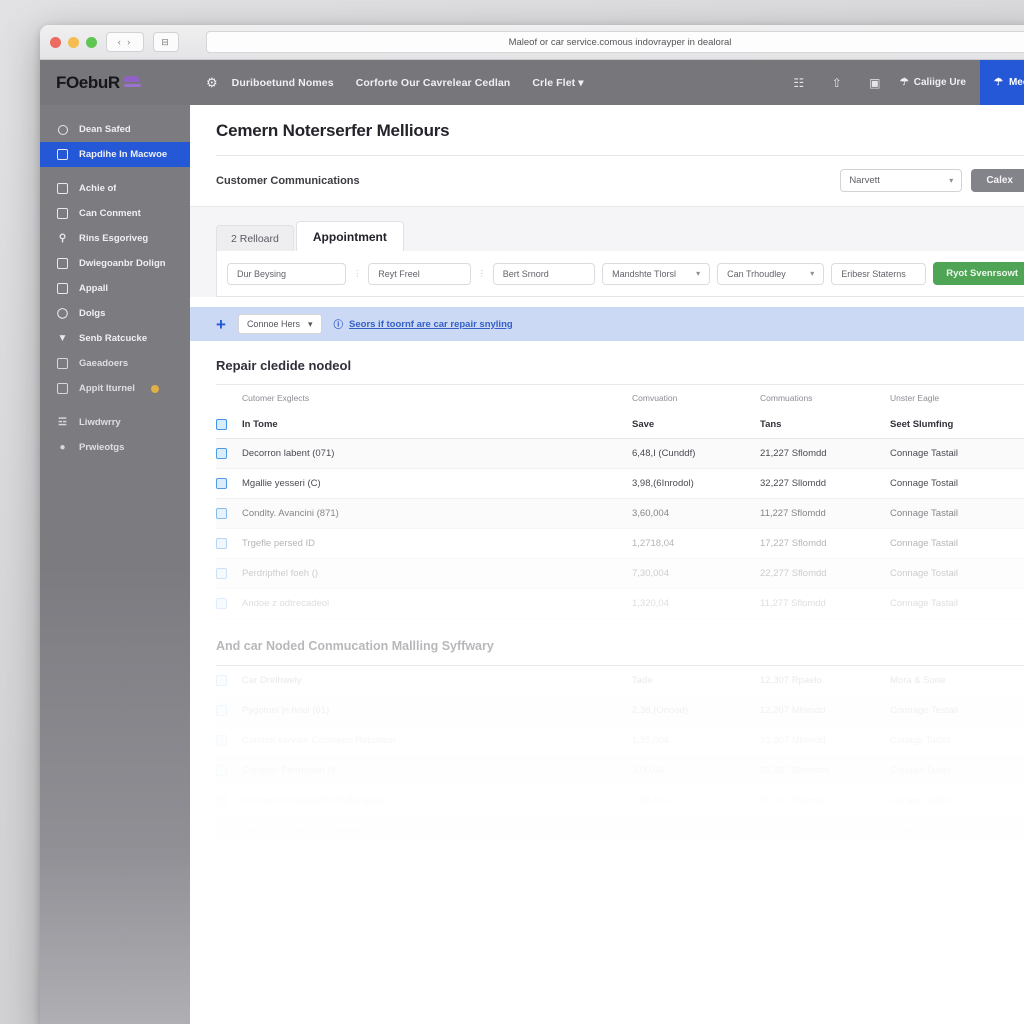 Image resolution: width=1024 pixels, height=1024 pixels. What do you see at coordinates (419, 273) in the screenshot?
I see `filter-input-2: Reyt Freel` at bounding box center [419, 273].